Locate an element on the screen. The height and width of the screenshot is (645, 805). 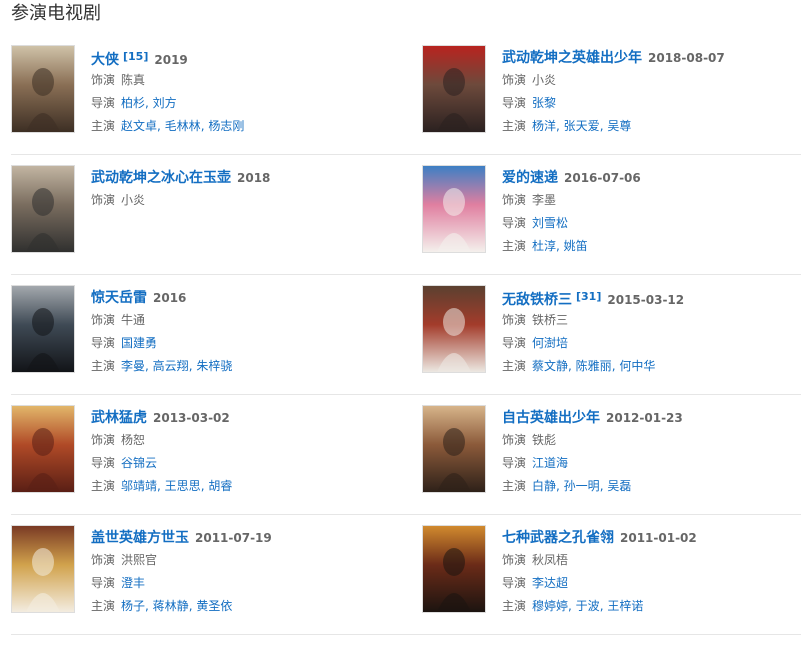
director-link: 李达超 is located at coordinates (550, 583).